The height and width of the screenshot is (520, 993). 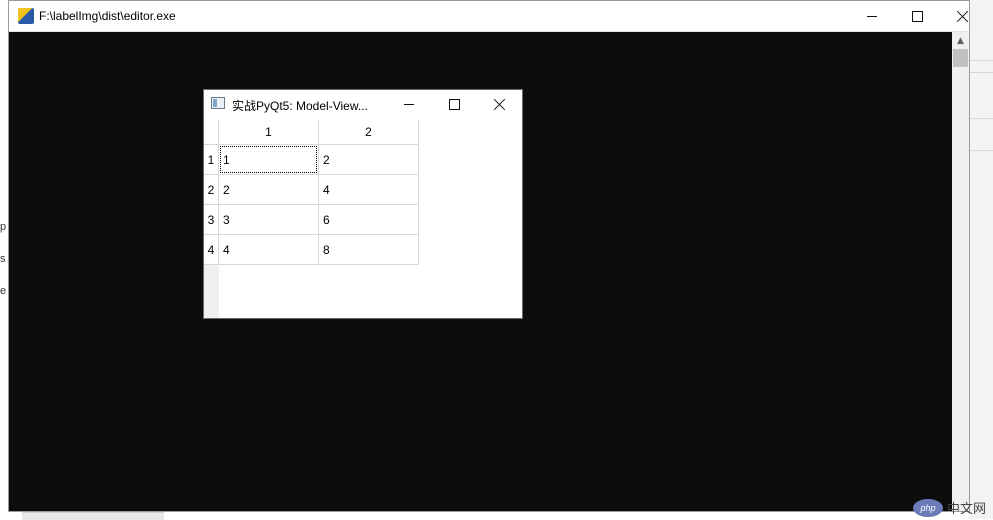 What do you see at coordinates (960, 58) in the screenshot?
I see `scroll-thumb` at bounding box center [960, 58].